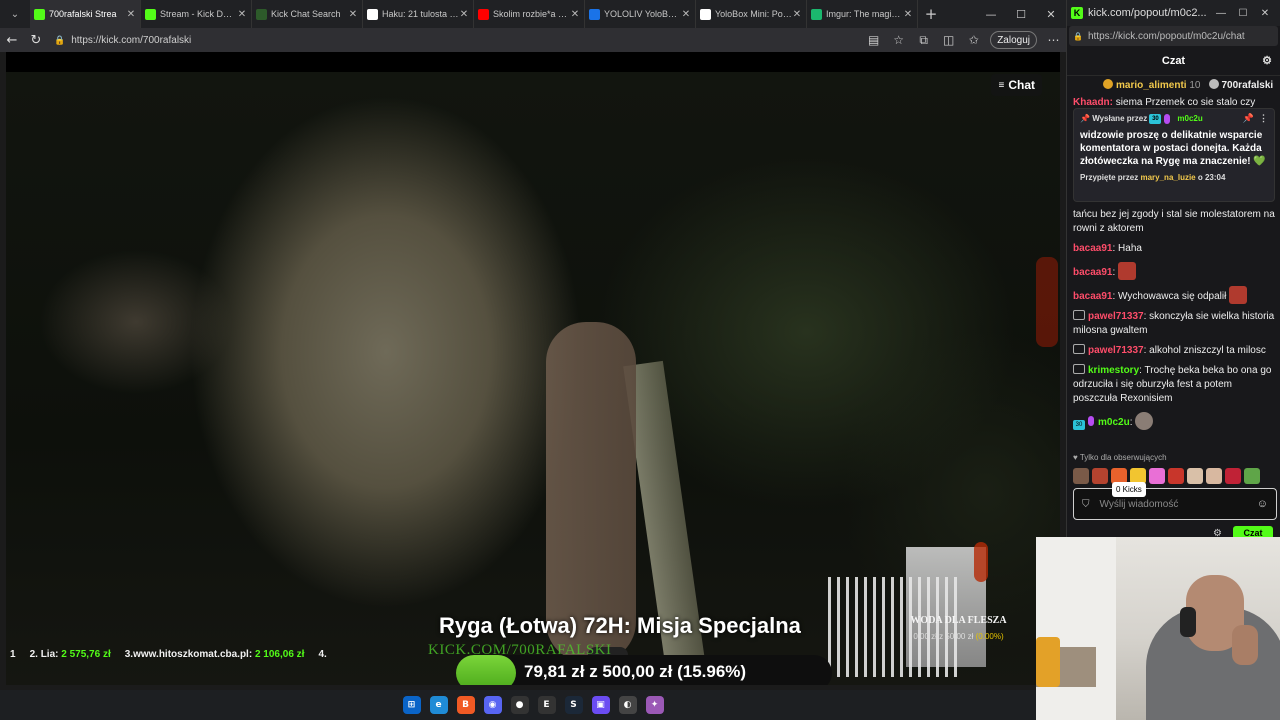 Image resolution: width=1280 pixels, height=720 pixels. I want to click on browser-tab: Stream - Kick Dashb ✕, so click(196, 14).